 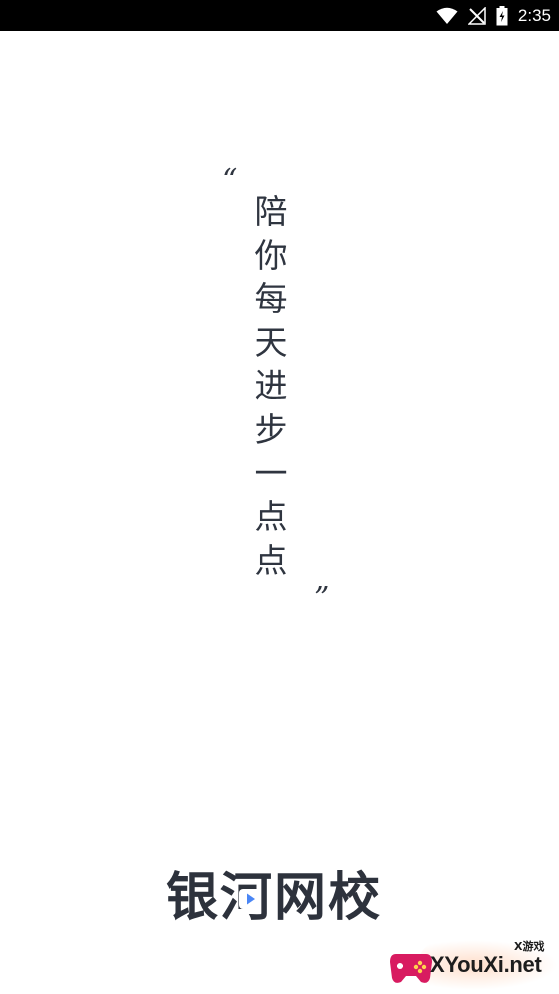 What do you see at coordinates (271, 473) in the screenshot?
I see `slogan-char: 一` at bounding box center [271, 473].